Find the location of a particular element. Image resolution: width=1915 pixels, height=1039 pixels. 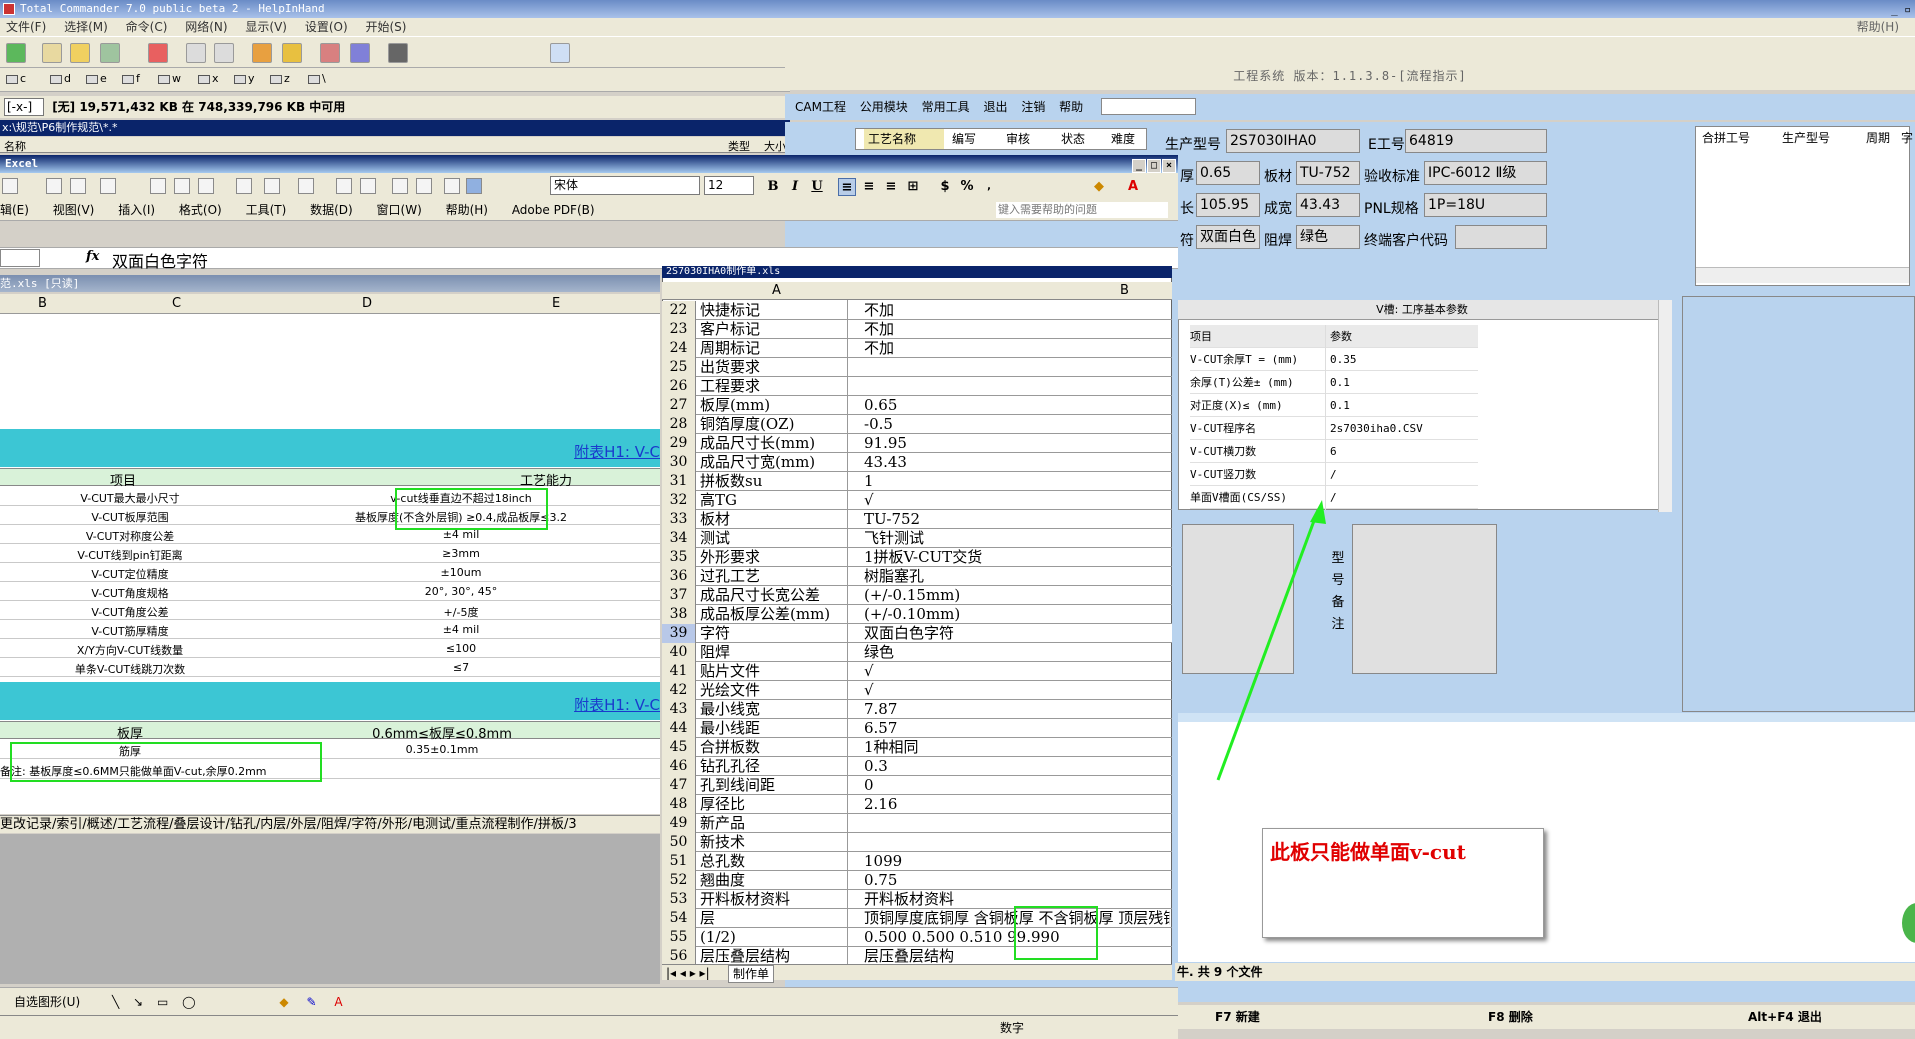

cell-a: (1/2) is located at coordinates (779, 937).